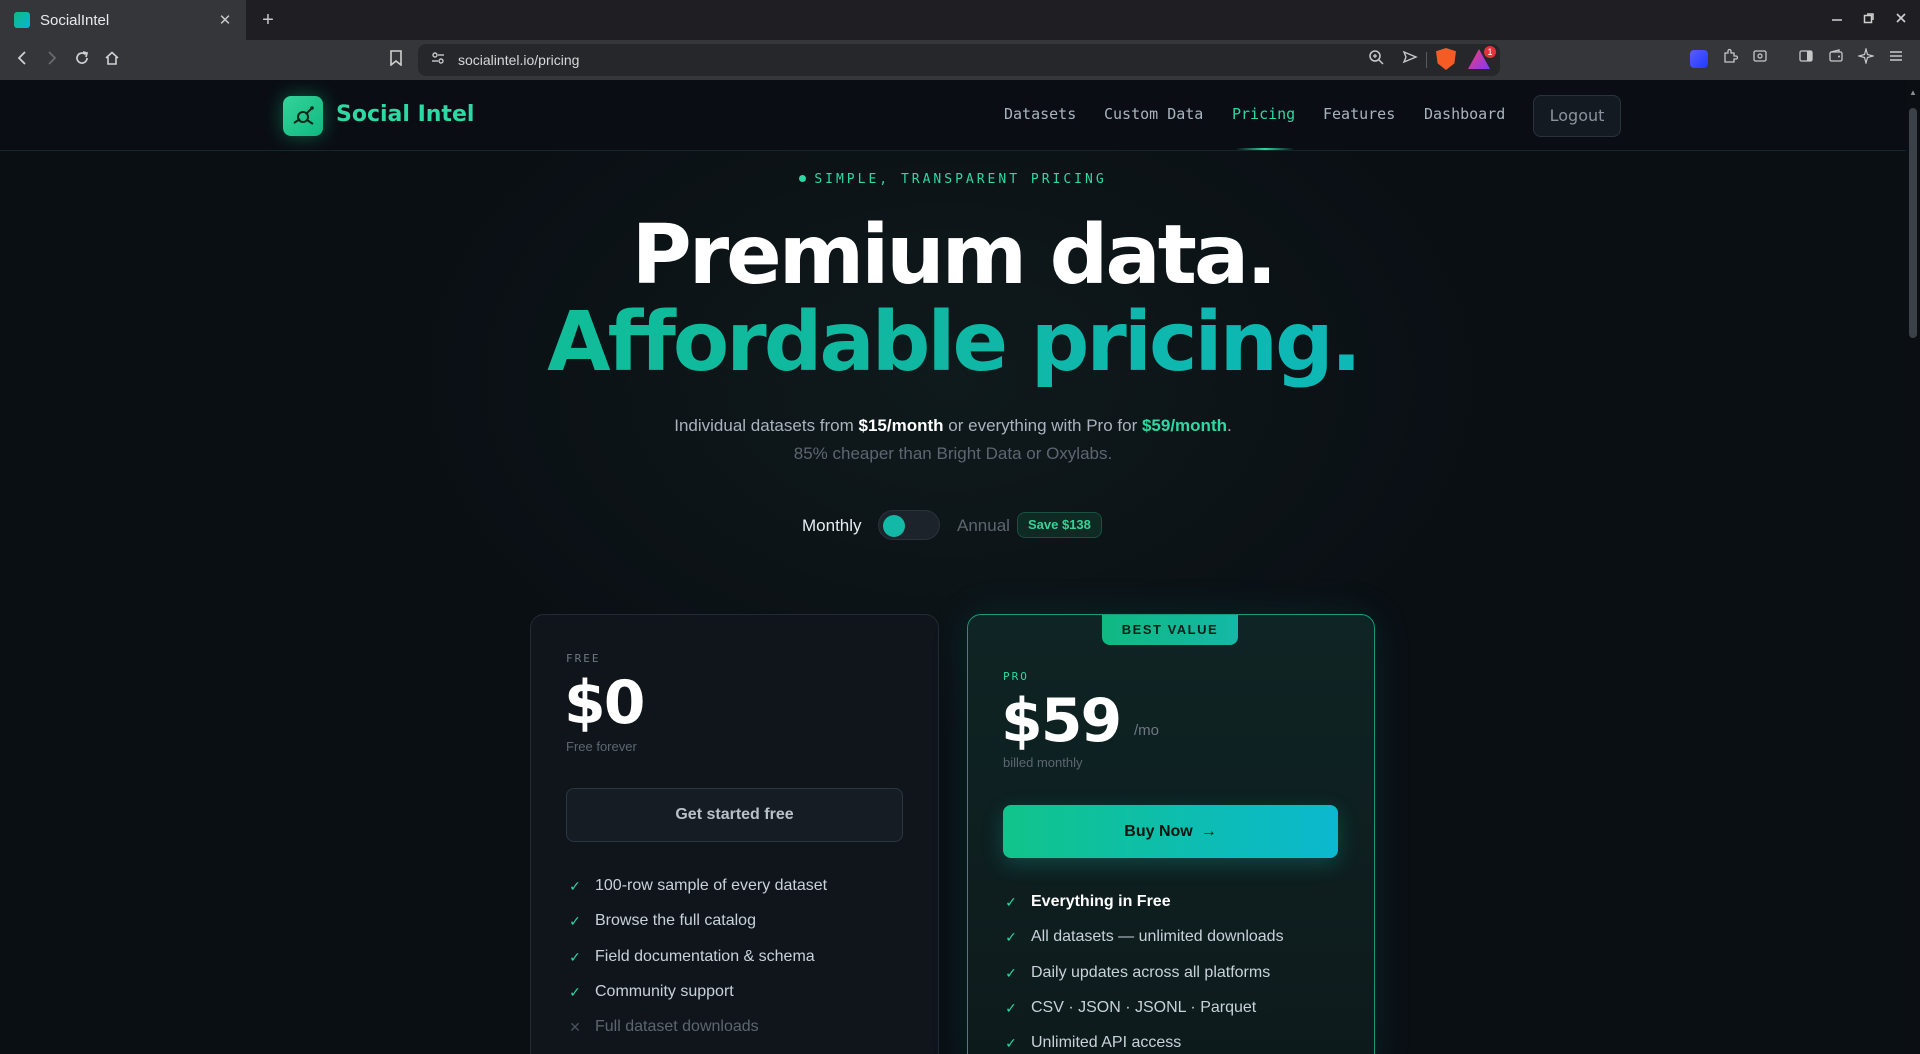 The width and height of the screenshot is (1920, 1054). What do you see at coordinates (711, 885) in the screenshot?
I see `feature-text: 100-row sample of every dataset` at bounding box center [711, 885].